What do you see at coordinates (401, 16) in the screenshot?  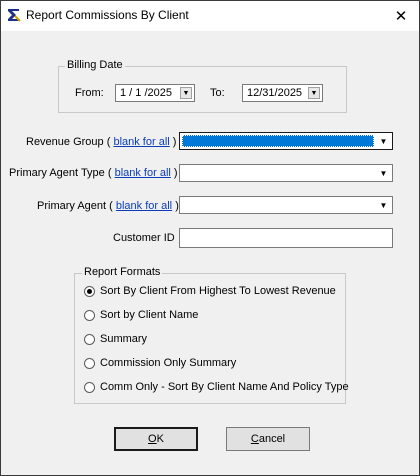 I see `close-button: ✕` at bounding box center [401, 16].